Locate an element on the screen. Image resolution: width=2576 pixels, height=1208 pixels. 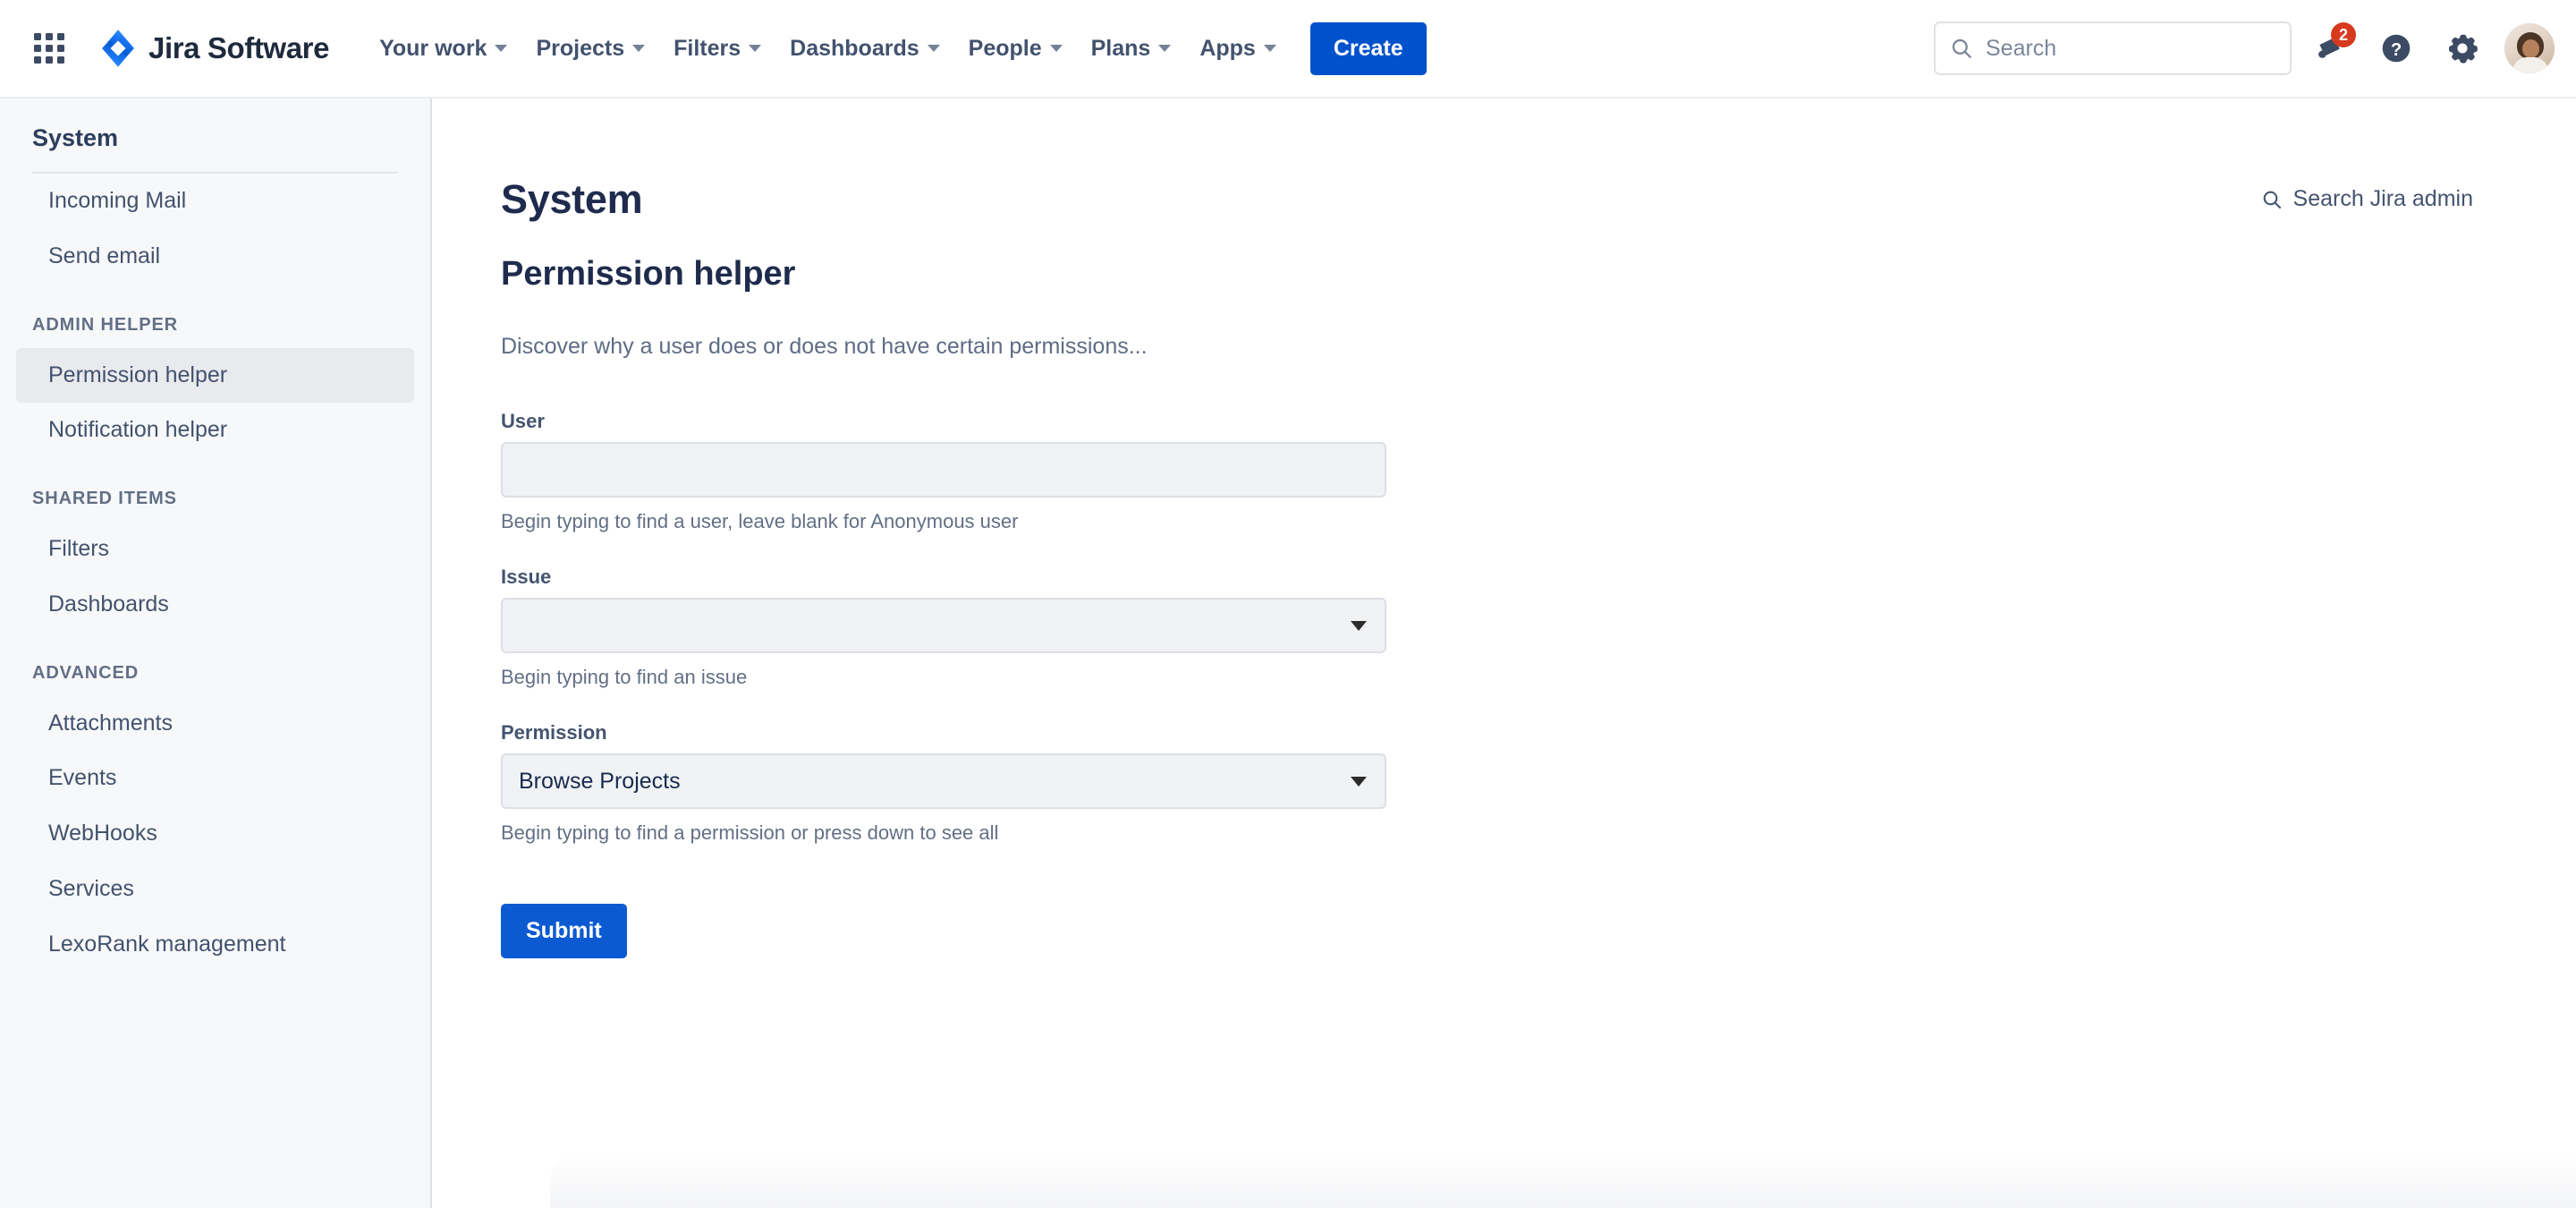
jira-software-home-link: Jira Software is located at coordinates (213, 48).